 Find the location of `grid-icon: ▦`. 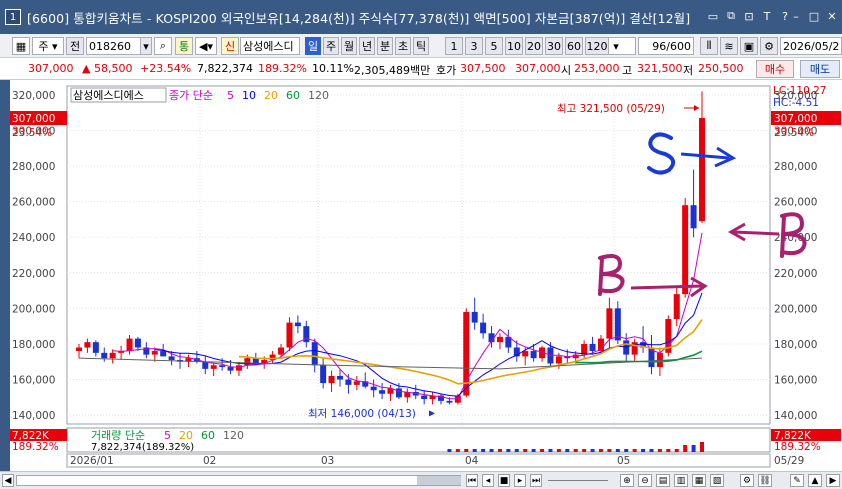

grid-icon: ▦ is located at coordinates (21, 46).